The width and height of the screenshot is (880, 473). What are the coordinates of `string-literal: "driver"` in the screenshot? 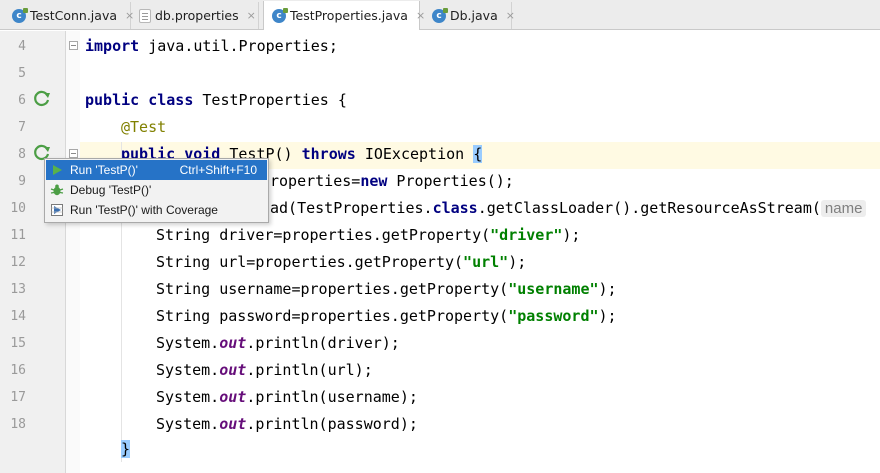 It's located at (526, 235).